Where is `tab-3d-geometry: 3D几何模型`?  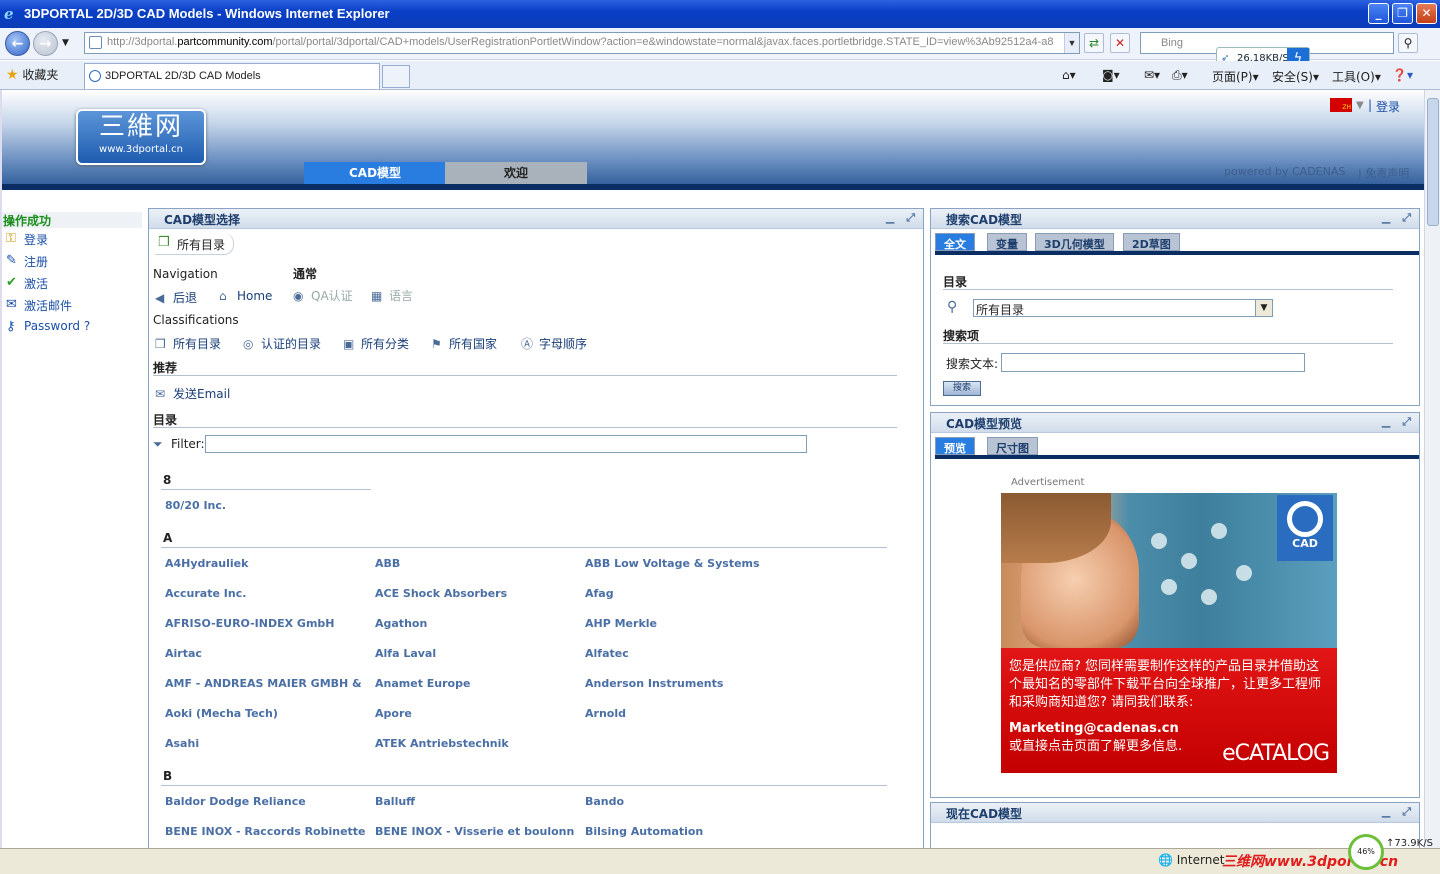 tab-3d-geometry: 3D几何模型 is located at coordinates (1074, 242).